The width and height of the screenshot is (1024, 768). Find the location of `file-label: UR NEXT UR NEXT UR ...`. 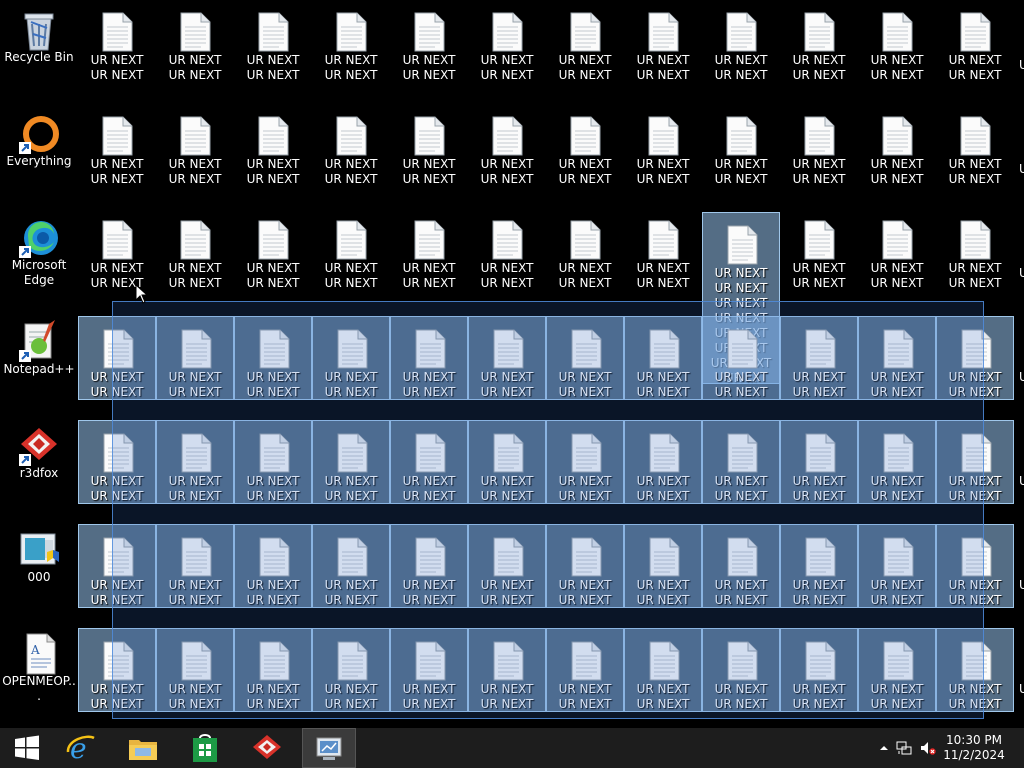

file-label: UR NEXT UR NEXT UR ... is located at coordinates (507, 696).